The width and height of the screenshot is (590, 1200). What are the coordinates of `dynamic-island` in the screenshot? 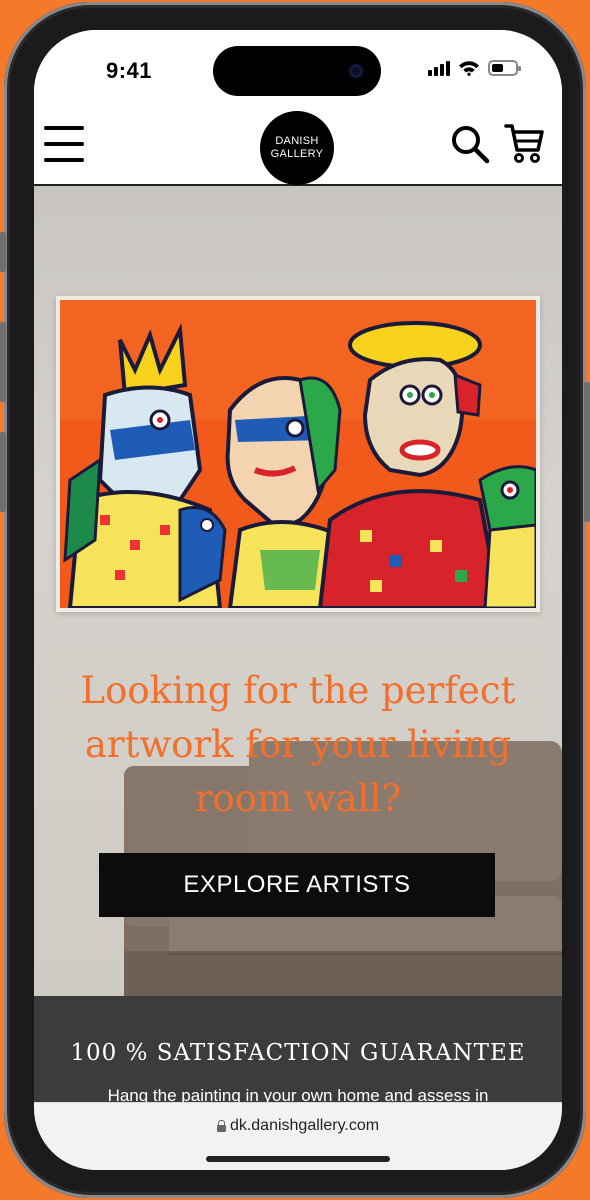 It's located at (297, 71).